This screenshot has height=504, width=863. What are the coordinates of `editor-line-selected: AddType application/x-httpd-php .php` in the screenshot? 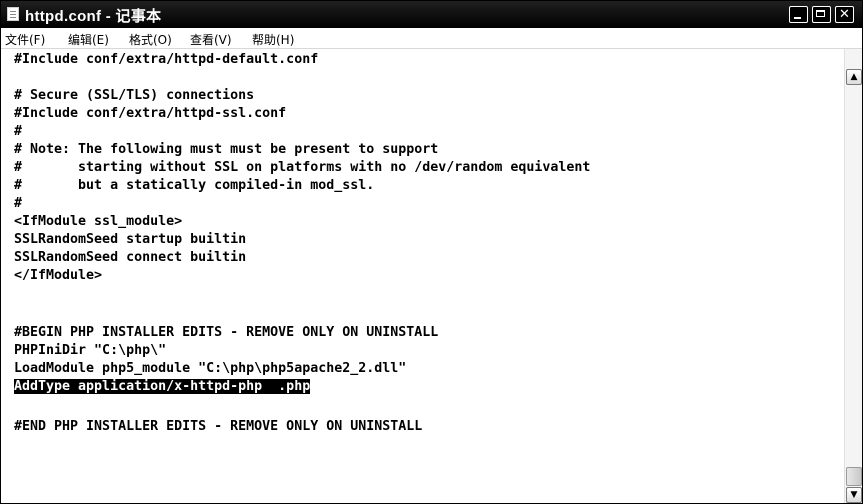 It's located at (162, 387).